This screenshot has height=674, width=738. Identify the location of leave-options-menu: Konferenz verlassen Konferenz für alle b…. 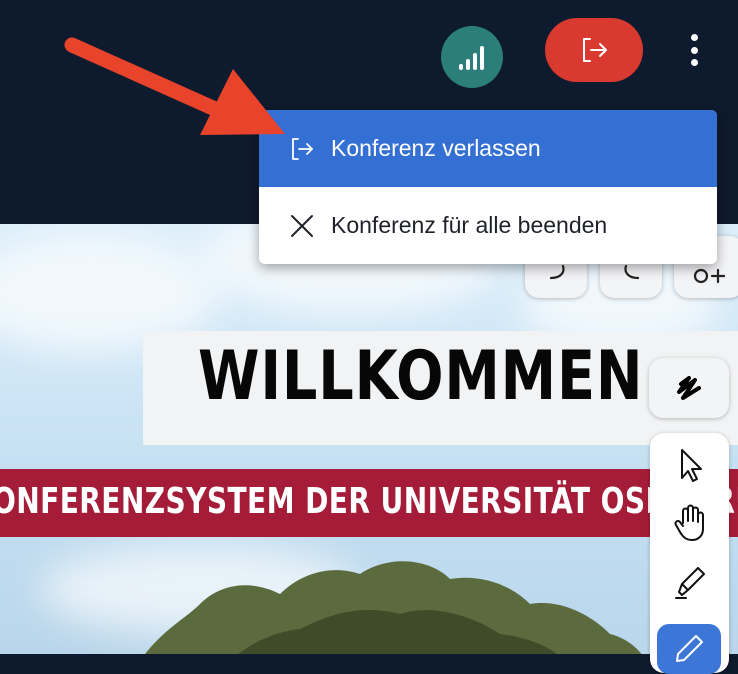
(488, 187).